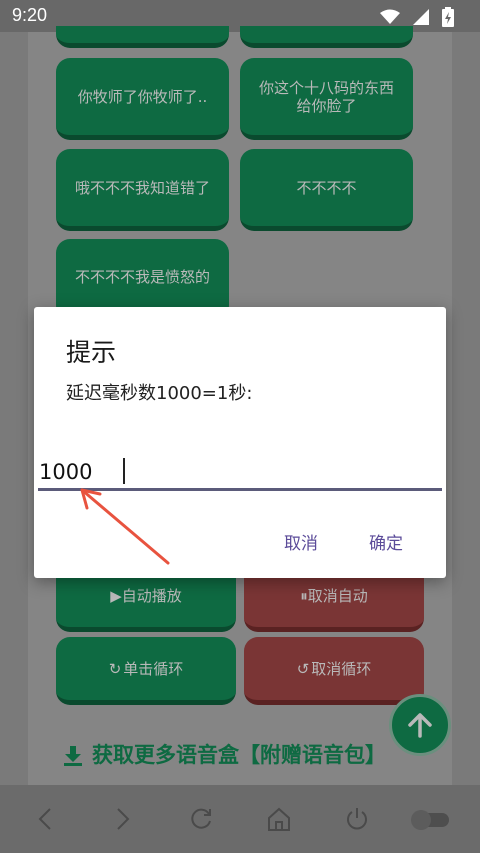 The width and height of the screenshot is (480, 853). I want to click on voice-button-label: 不不不不, so click(326, 187).